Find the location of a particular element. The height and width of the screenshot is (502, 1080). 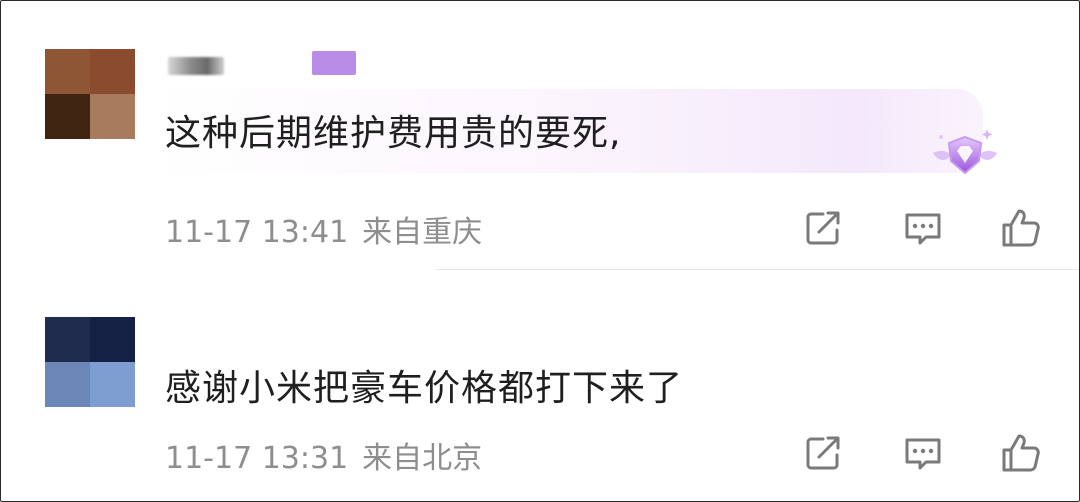

comment-divider is located at coordinates (757, 269).